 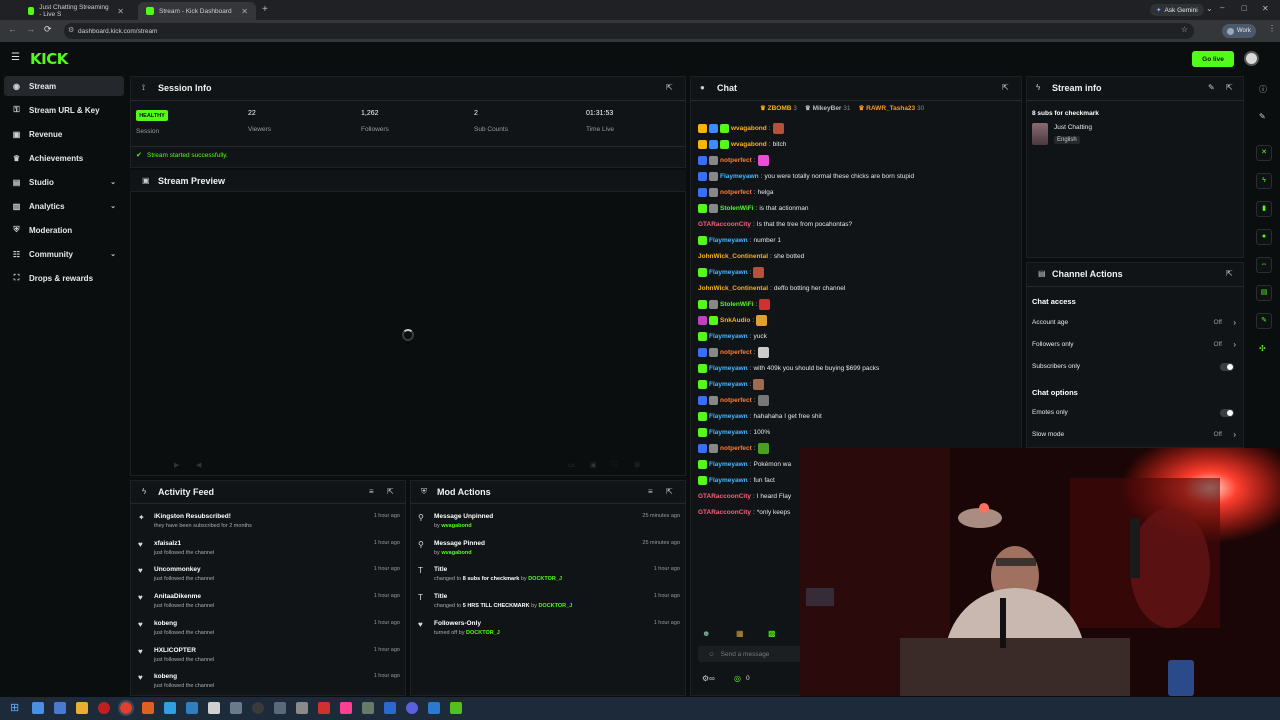 I want to click on close-tab-icon: ✕, so click(x=244, y=11).